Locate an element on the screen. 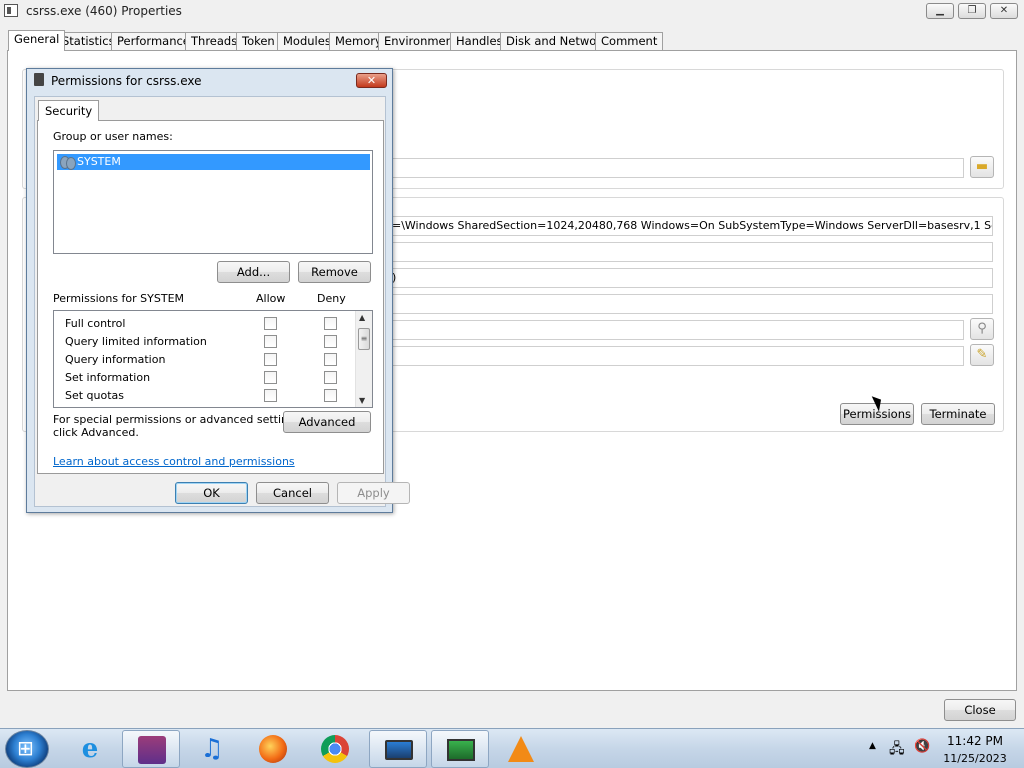 This screenshot has width=1024, height=768. maximize-button: ❐ is located at coordinates (972, 11).